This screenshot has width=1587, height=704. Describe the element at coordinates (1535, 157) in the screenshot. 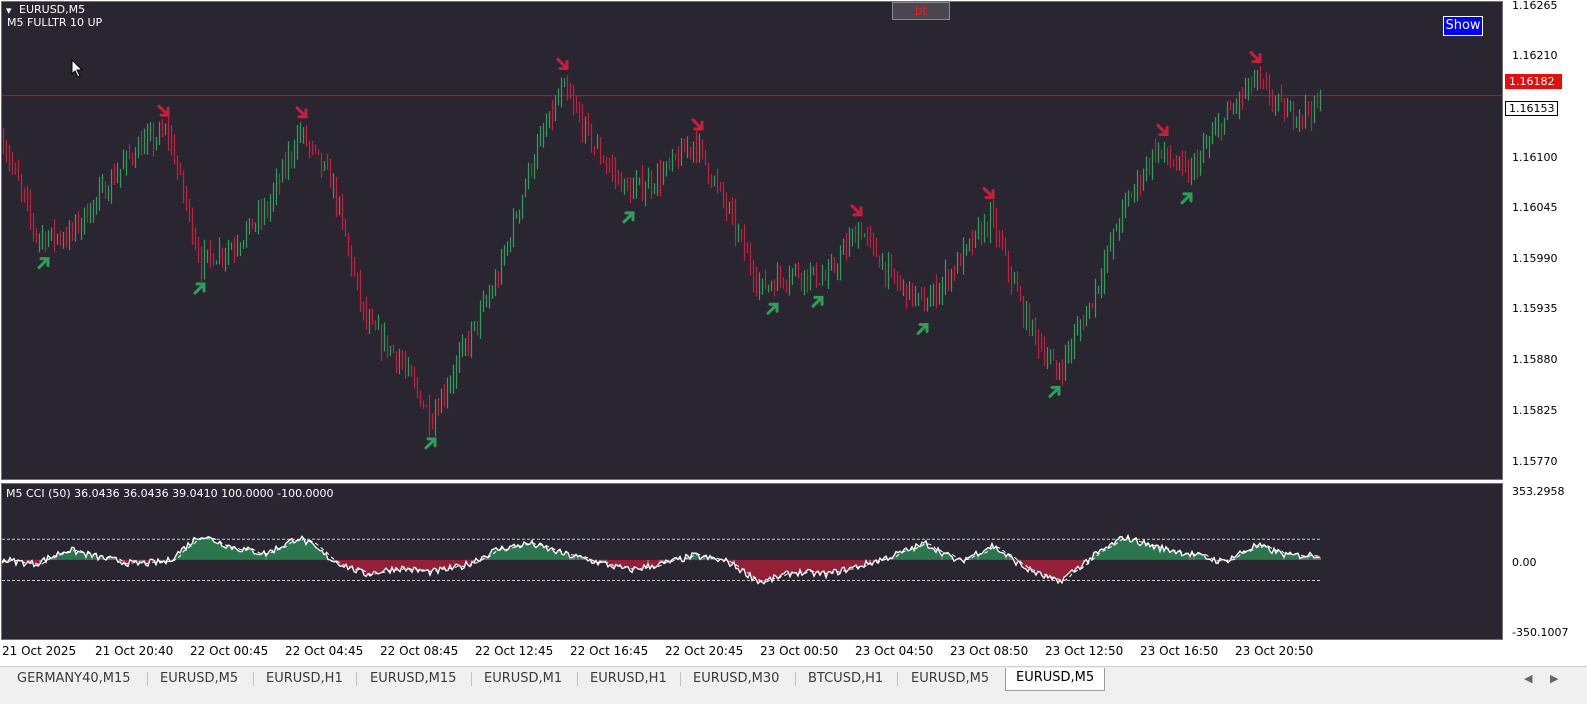

I see `price-tick: 1.16100` at that location.